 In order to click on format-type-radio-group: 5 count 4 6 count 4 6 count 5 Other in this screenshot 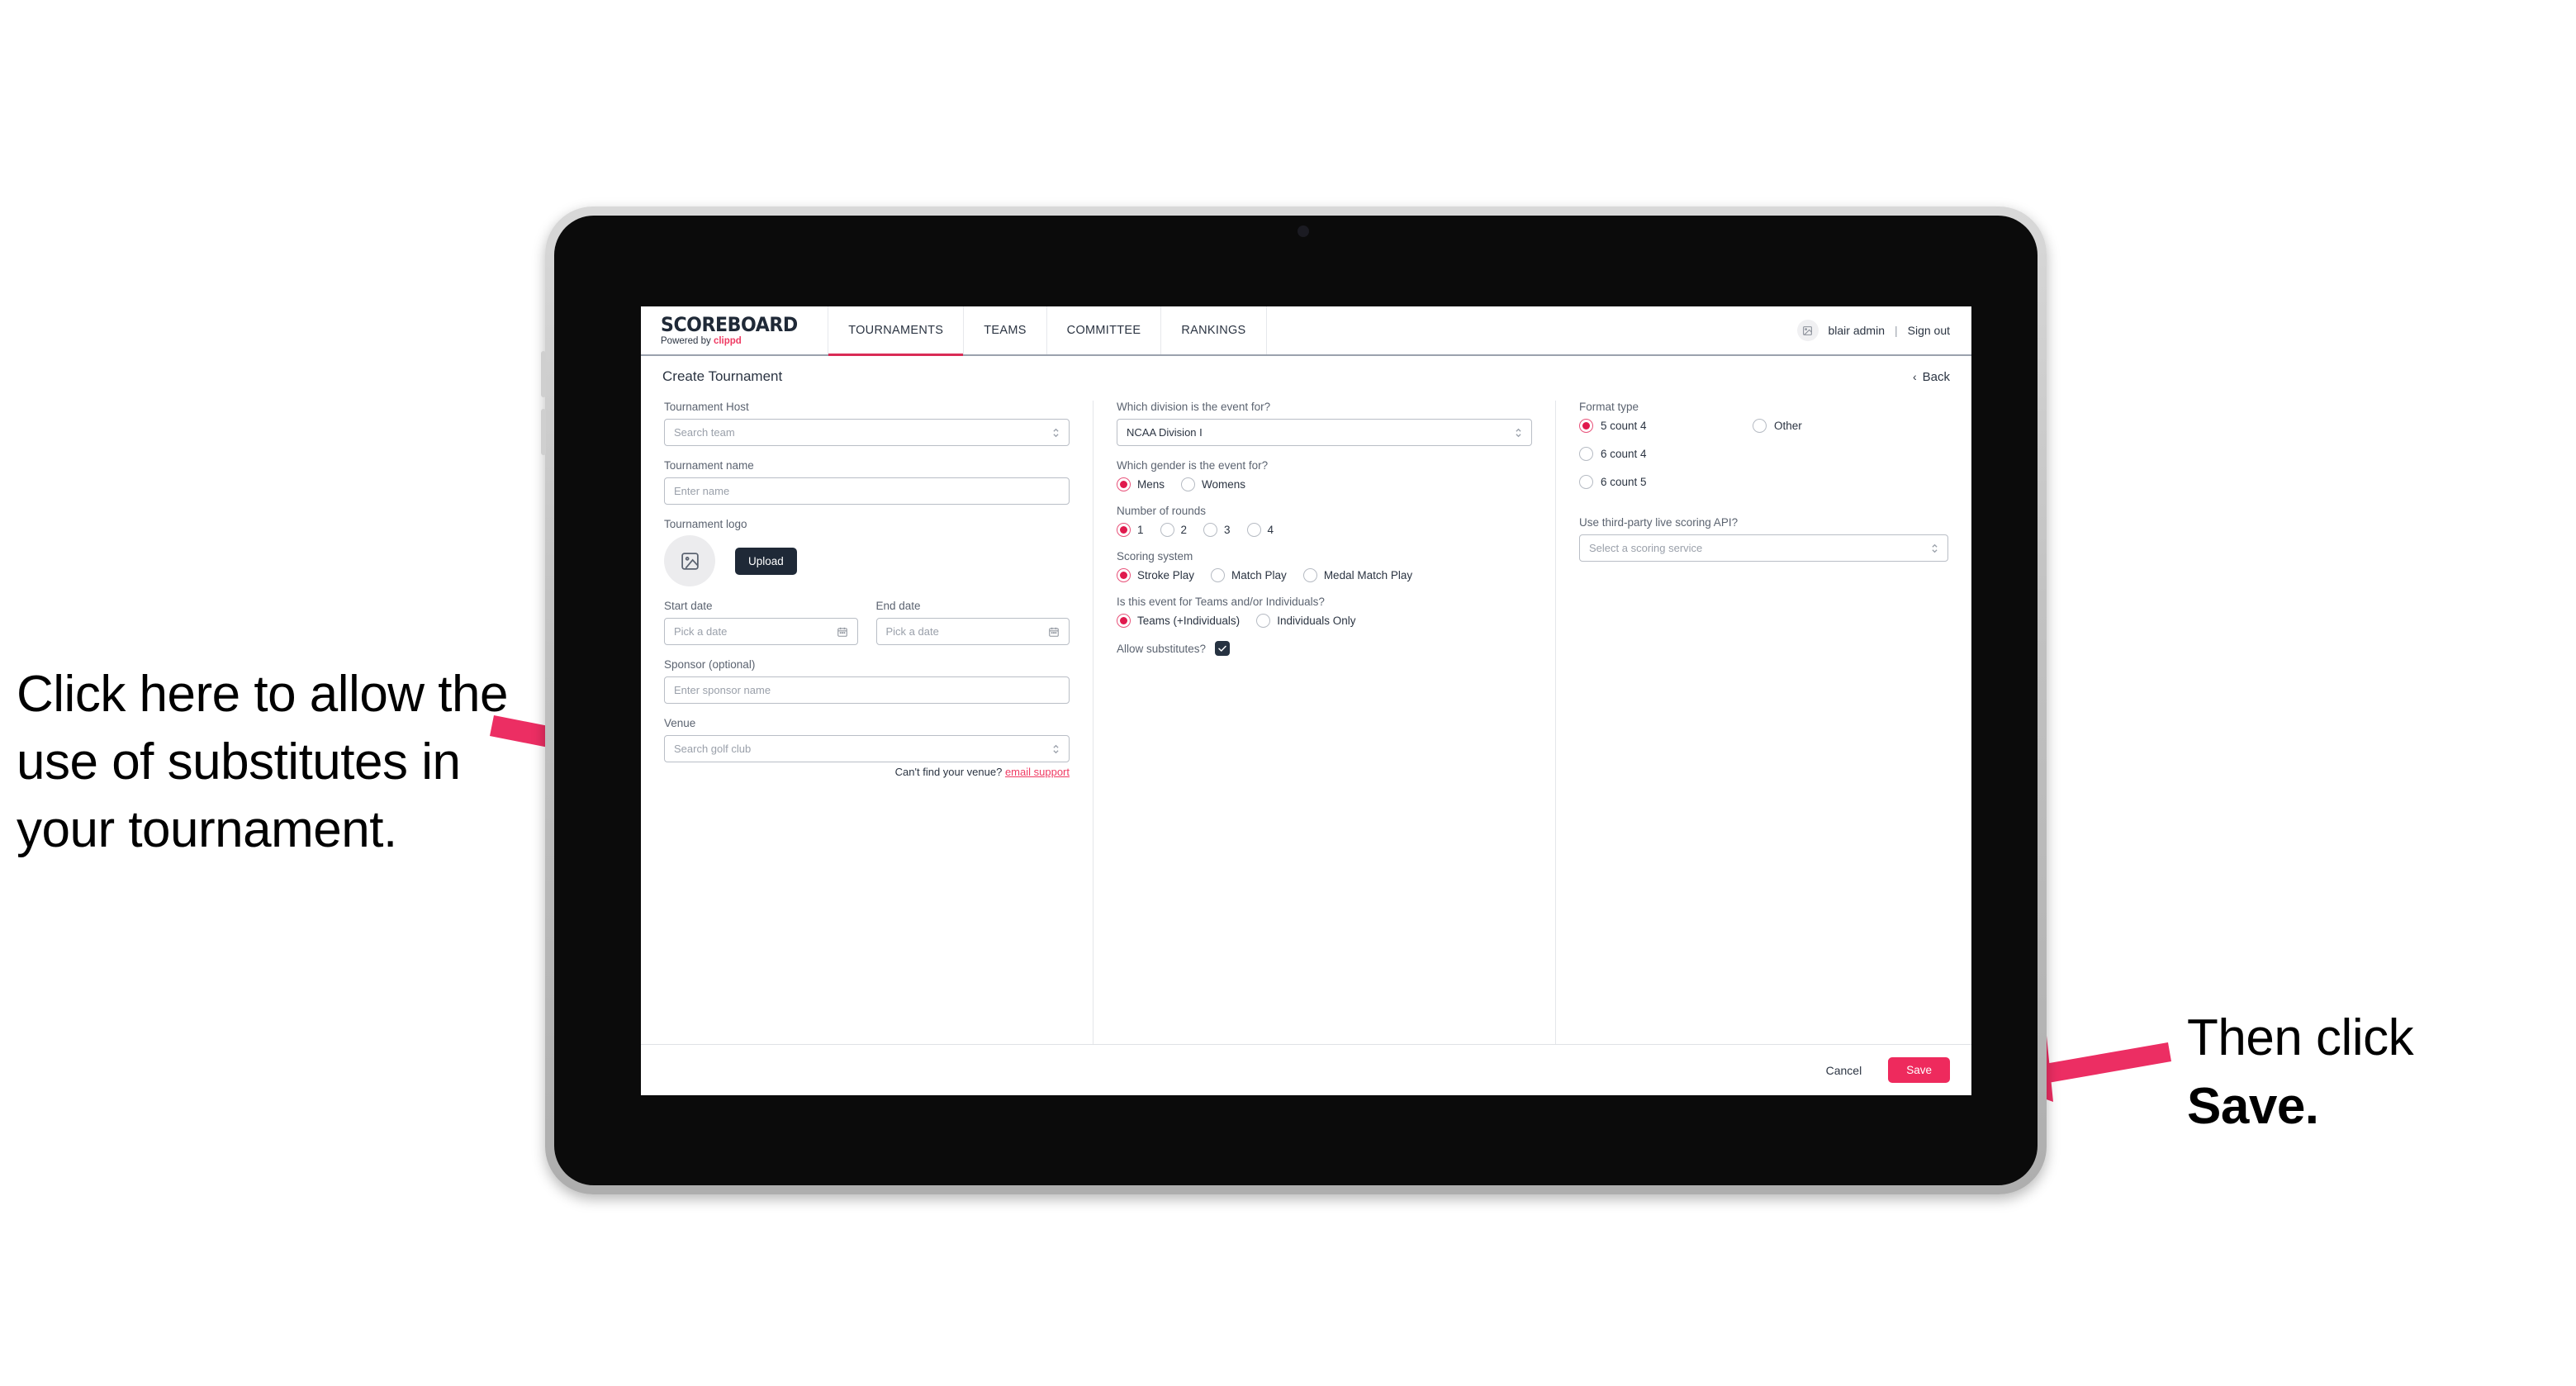, I will do `click(1764, 461)`.